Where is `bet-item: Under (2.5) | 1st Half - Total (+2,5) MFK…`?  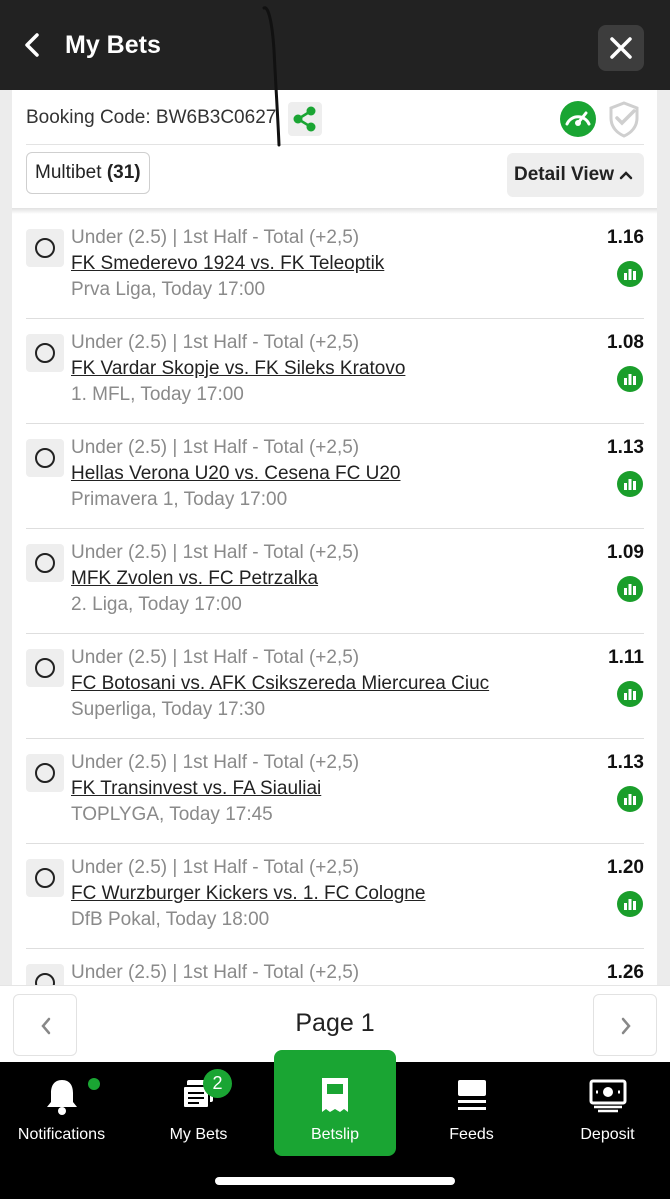 bet-item: Under (2.5) | 1st Half - Total (+2,5) MFK… is located at coordinates (334, 581).